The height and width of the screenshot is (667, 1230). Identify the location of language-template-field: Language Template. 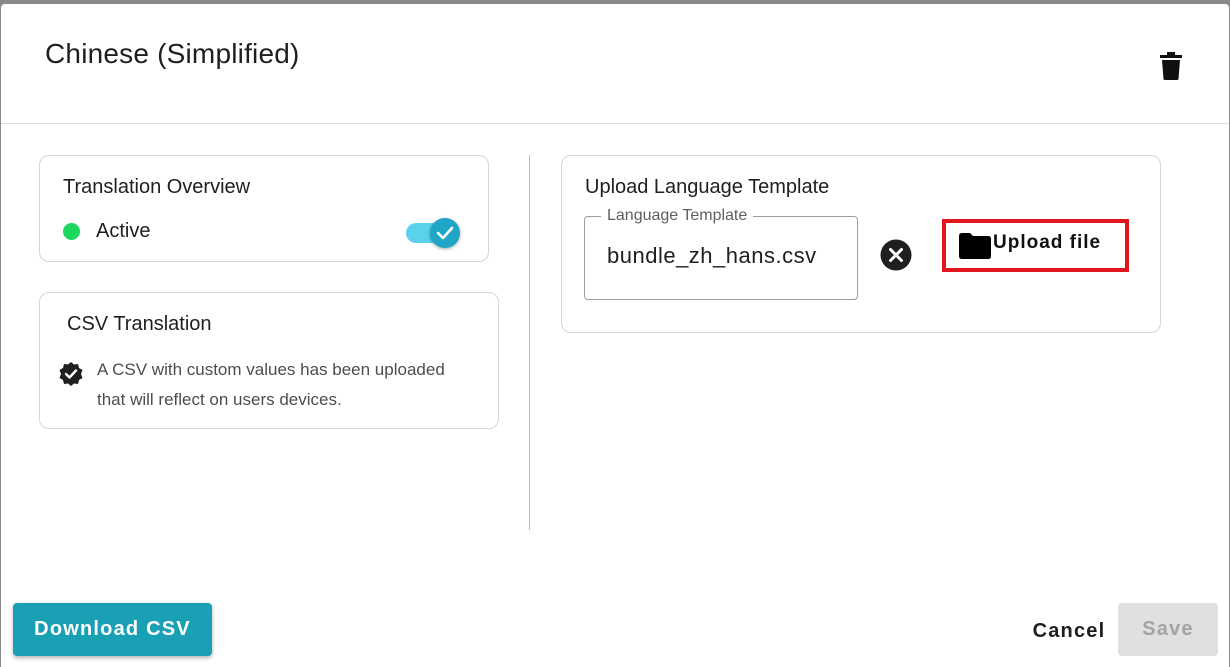
(721, 253).